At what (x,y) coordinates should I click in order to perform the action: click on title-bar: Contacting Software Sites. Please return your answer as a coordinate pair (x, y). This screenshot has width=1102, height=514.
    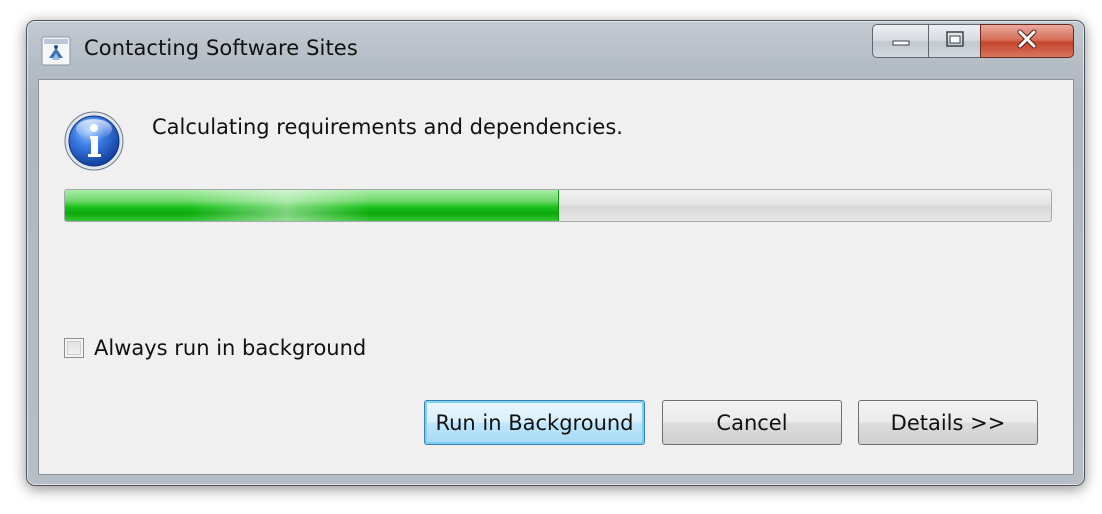
    Looking at the image, I should click on (555, 50).